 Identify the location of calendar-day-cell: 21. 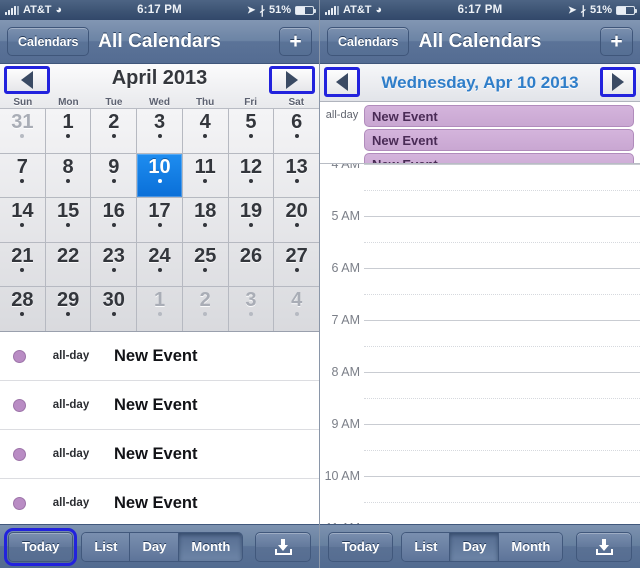
(23, 264).